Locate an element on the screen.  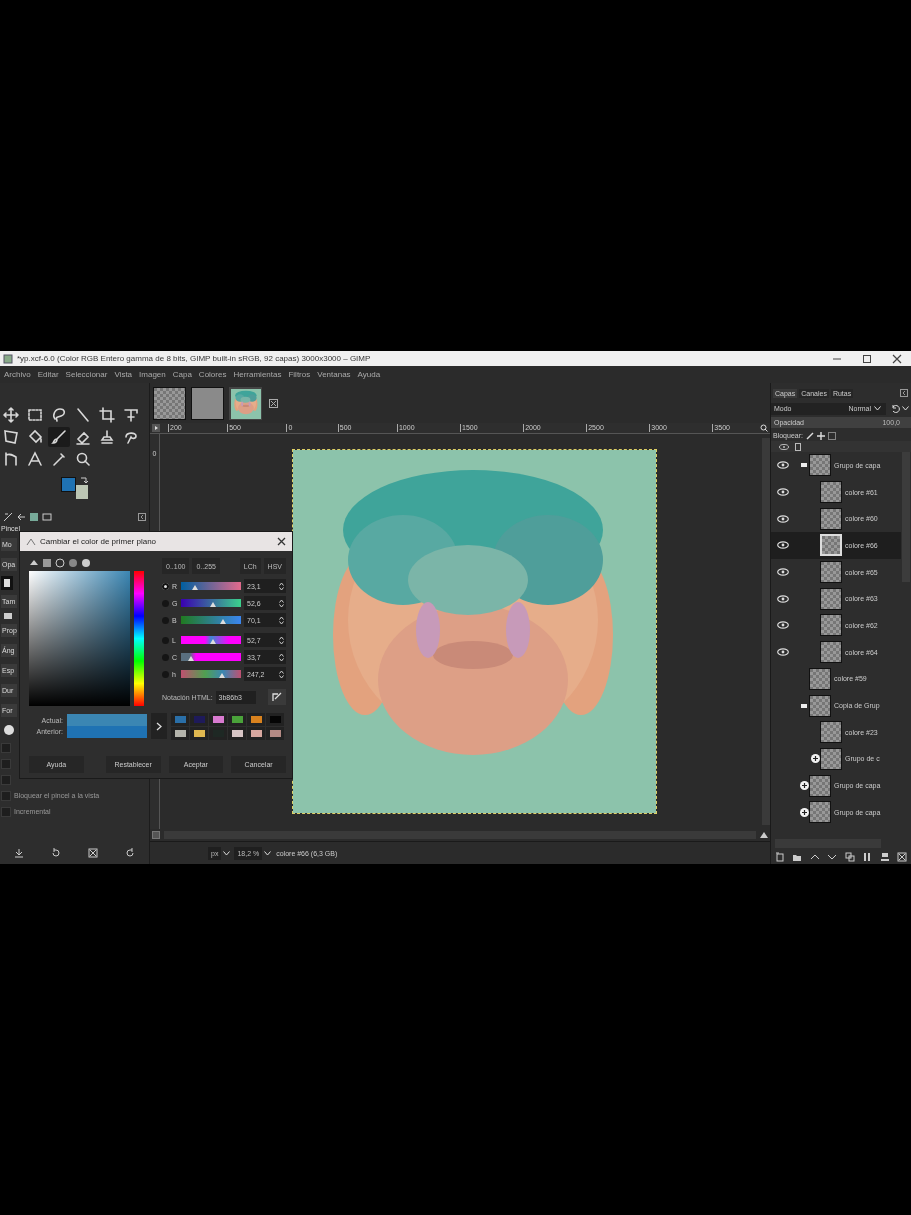
new-group-icon is located at coordinates (797, 857).